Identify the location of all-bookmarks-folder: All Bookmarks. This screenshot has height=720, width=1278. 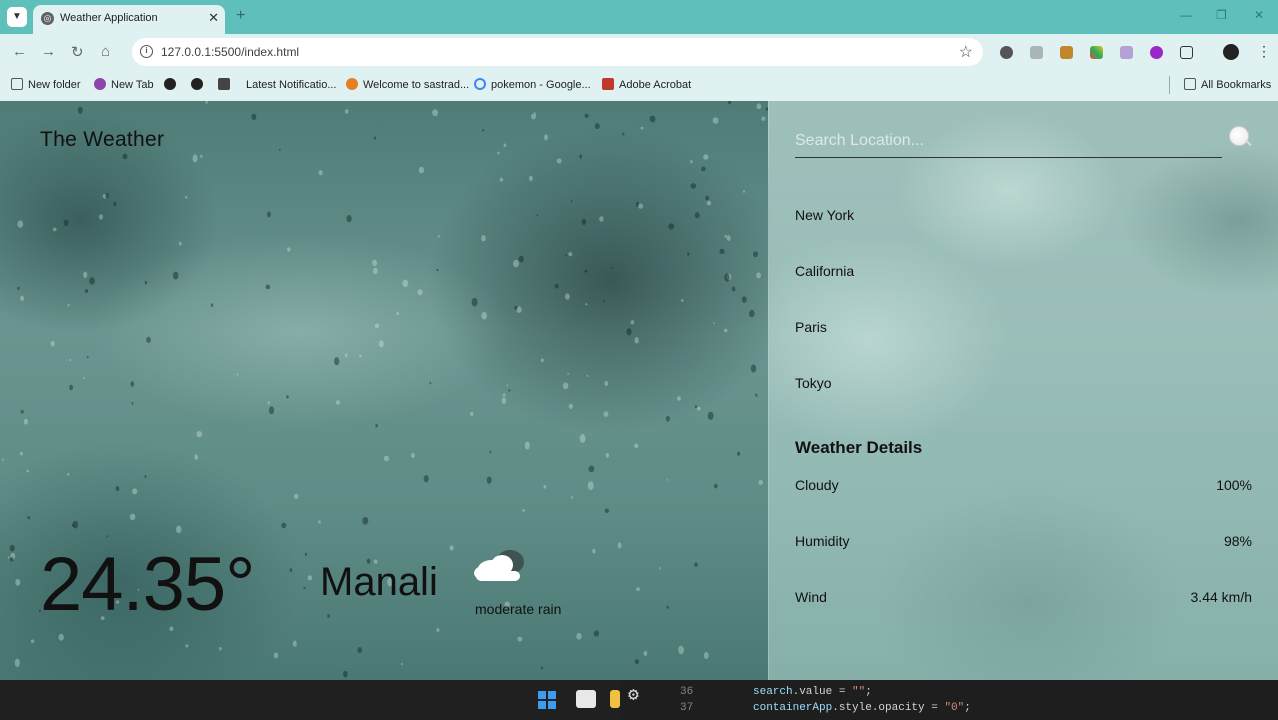
(1227, 84).